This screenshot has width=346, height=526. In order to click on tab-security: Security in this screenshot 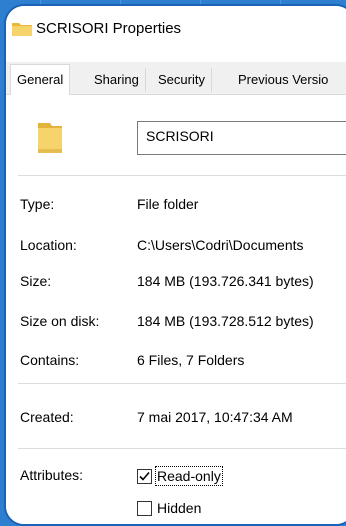, I will do `click(182, 80)`.